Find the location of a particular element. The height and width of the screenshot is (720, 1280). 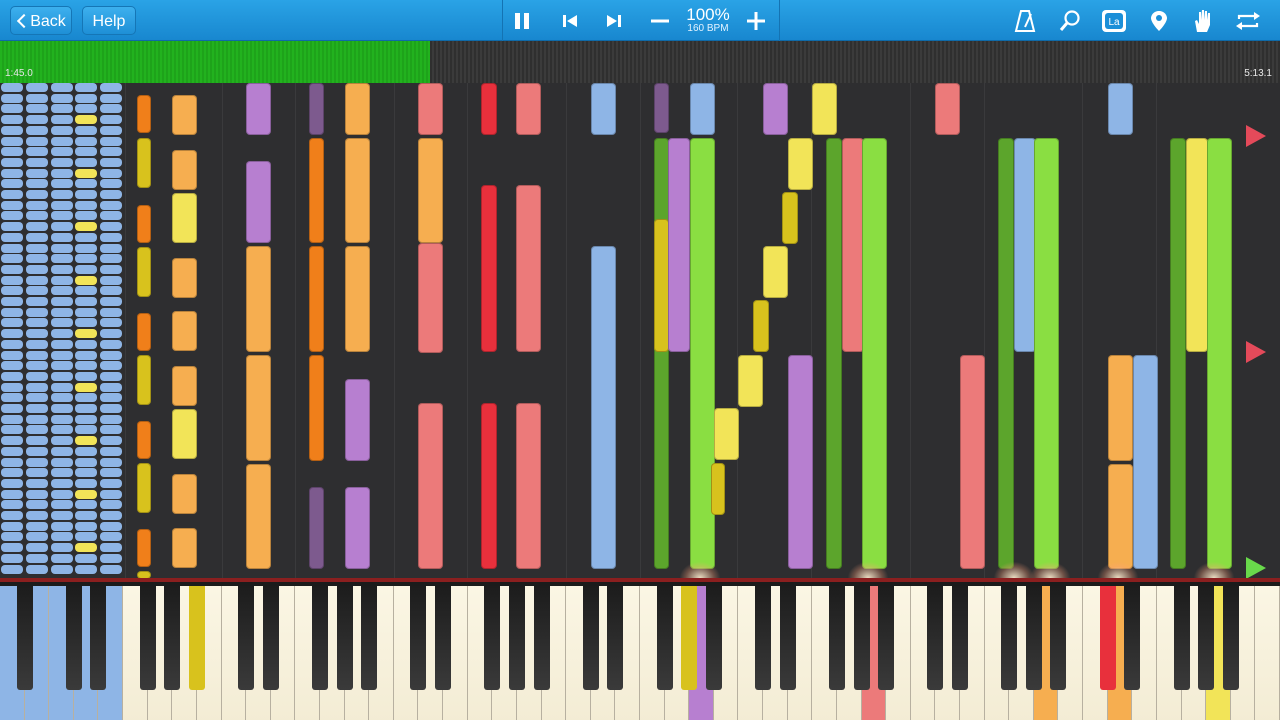

bookmark-button is located at coordinates (1159, 20).